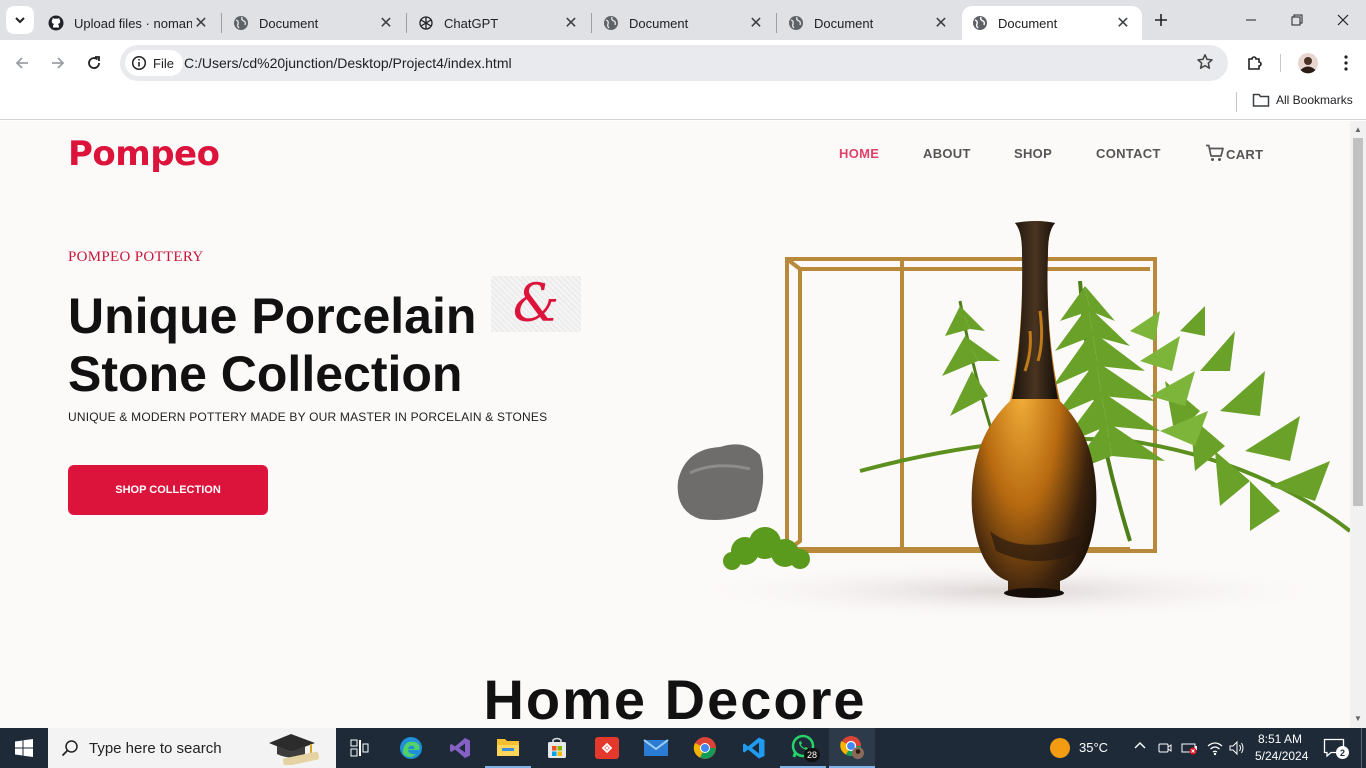 The image size is (1366, 768). What do you see at coordinates (1205, 64) in the screenshot?
I see `bookmark-star-icon` at bounding box center [1205, 64].